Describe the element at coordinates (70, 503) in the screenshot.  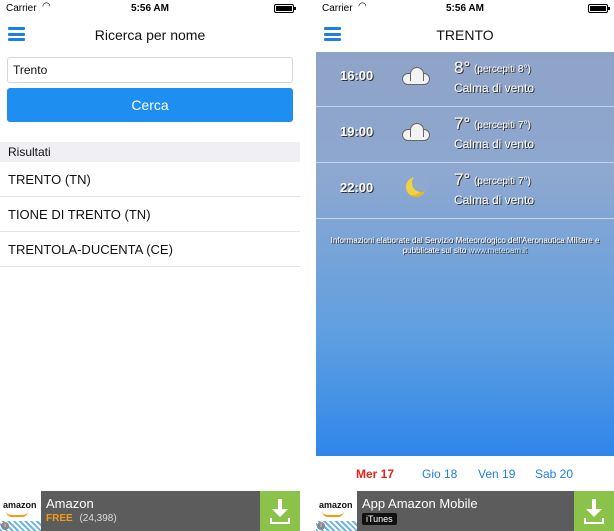
I see `ad-title: Amazon` at that location.